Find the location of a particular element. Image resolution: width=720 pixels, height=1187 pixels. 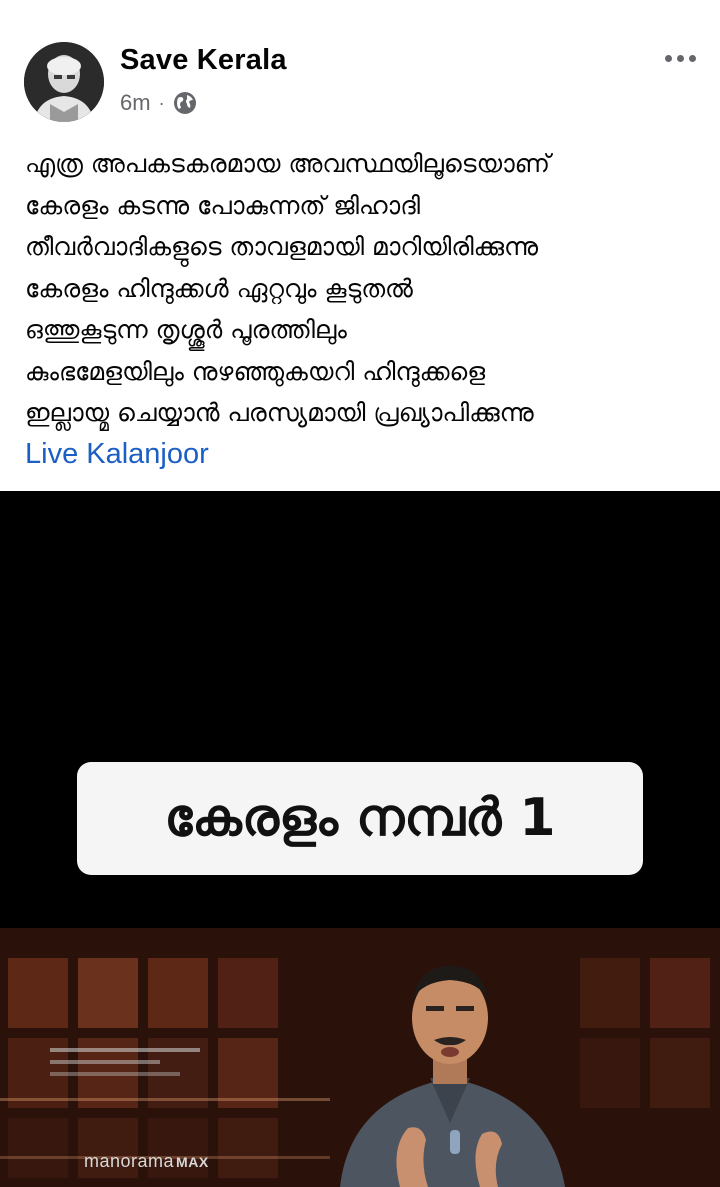

channel-logo: manorama MAX is located at coordinates (146, 1161).